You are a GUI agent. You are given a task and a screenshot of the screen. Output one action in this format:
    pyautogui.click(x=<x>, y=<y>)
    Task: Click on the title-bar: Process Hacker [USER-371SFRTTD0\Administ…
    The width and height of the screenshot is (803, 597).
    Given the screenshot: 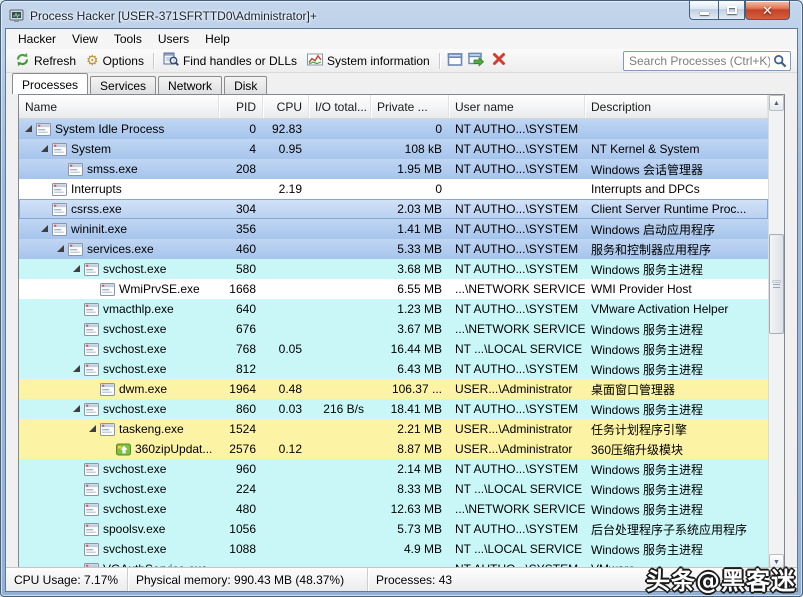 What is the action you would take?
    pyautogui.click(x=401, y=14)
    